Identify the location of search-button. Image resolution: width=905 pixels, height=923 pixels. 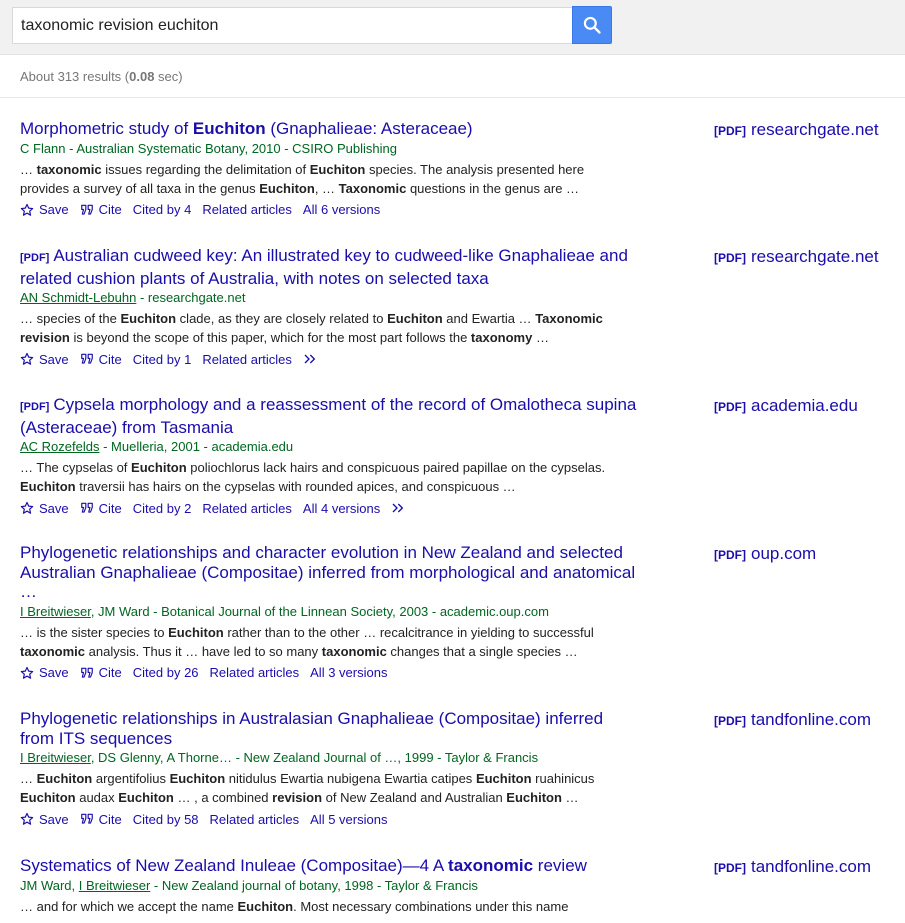
(592, 25).